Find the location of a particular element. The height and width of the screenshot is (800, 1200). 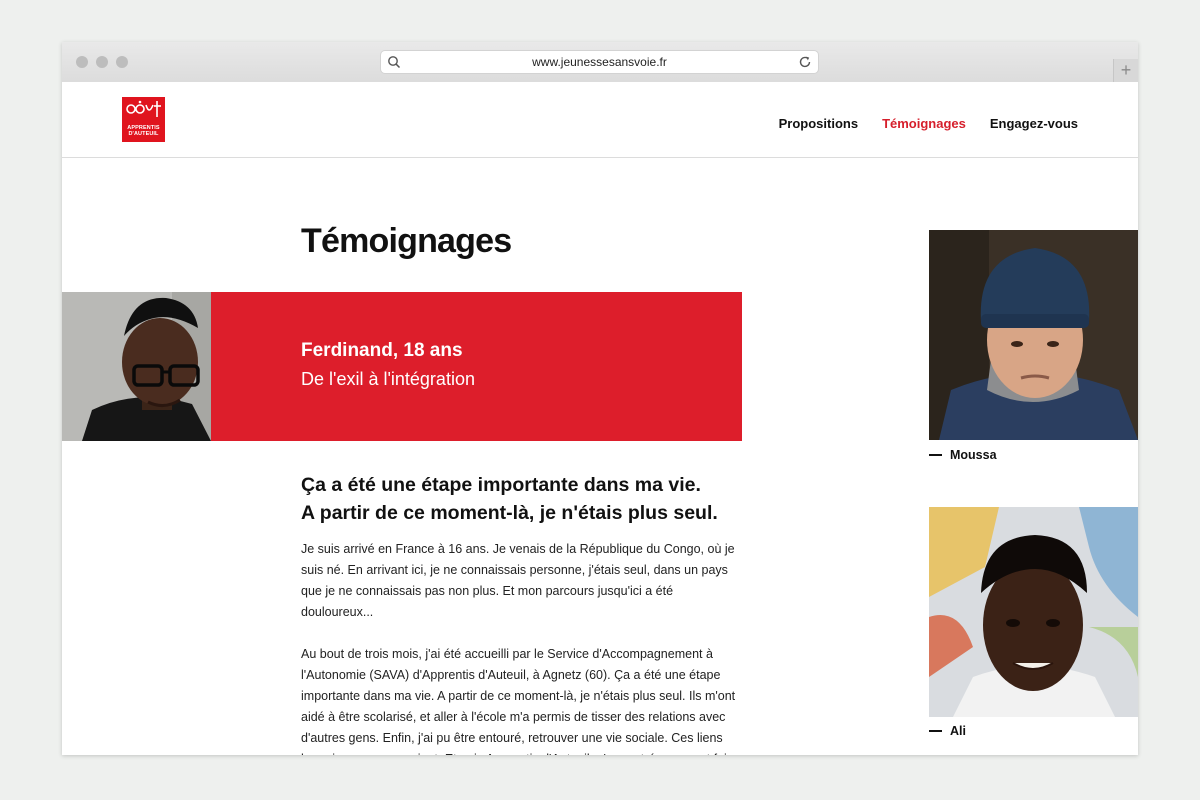

minimize-window-button is located at coordinates (102, 62).